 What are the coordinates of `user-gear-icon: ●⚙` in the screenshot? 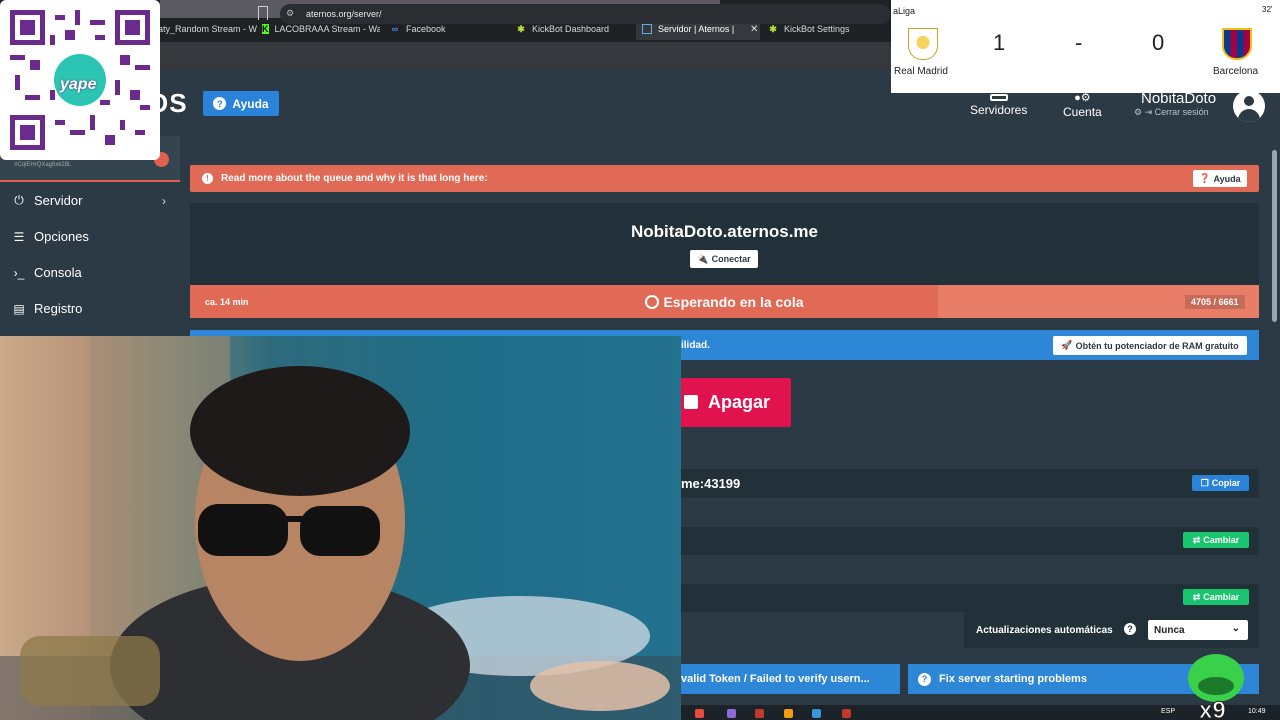 It's located at (1082, 98).